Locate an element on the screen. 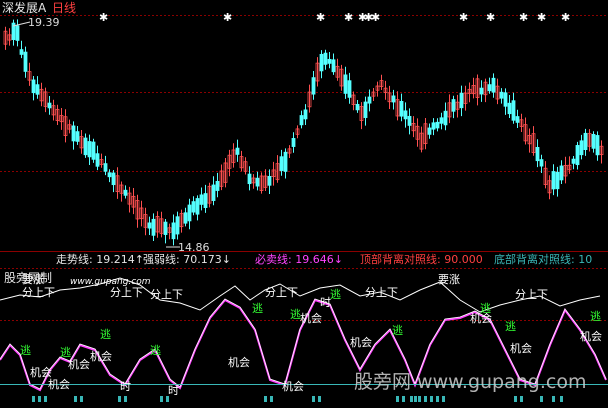 This screenshot has height=408, width=608. indicator-value-2: 必卖线: 19.646↓ is located at coordinates (299, 259).